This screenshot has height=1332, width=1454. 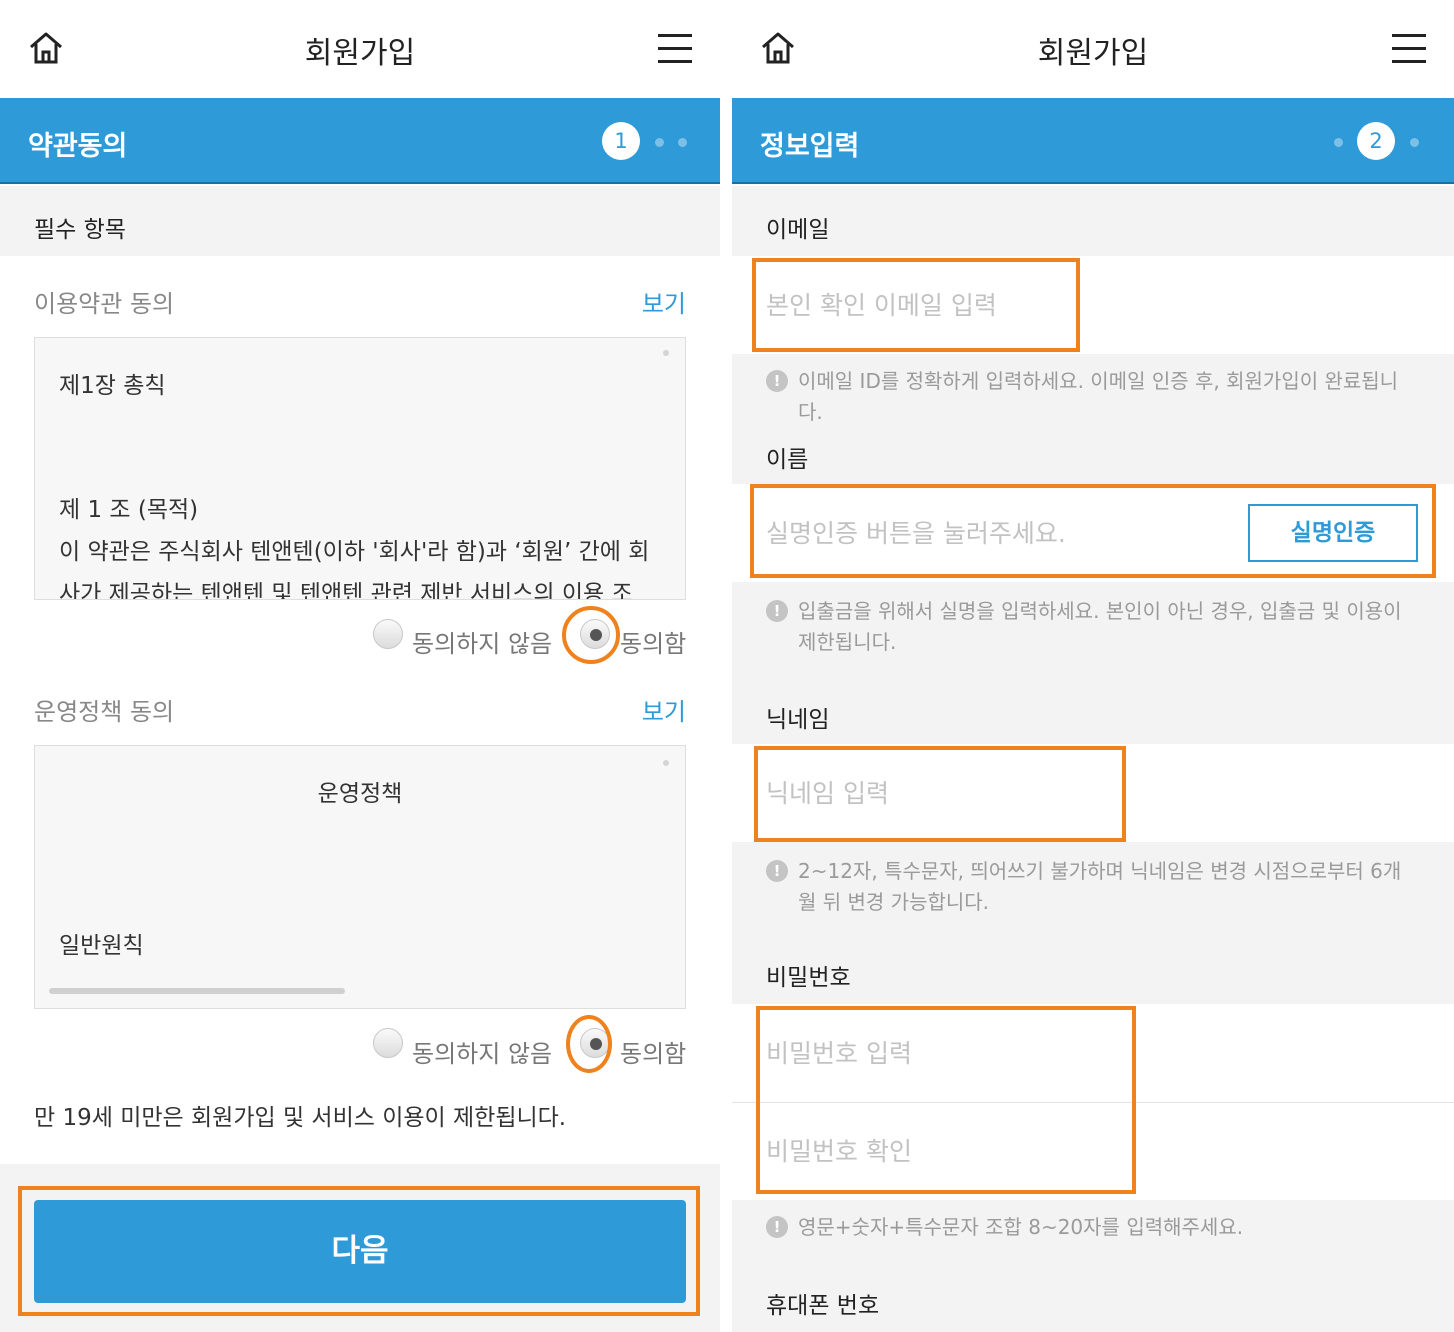 What do you see at coordinates (1093, 141) in the screenshot?
I see `step-bar: 정보입력 2` at bounding box center [1093, 141].